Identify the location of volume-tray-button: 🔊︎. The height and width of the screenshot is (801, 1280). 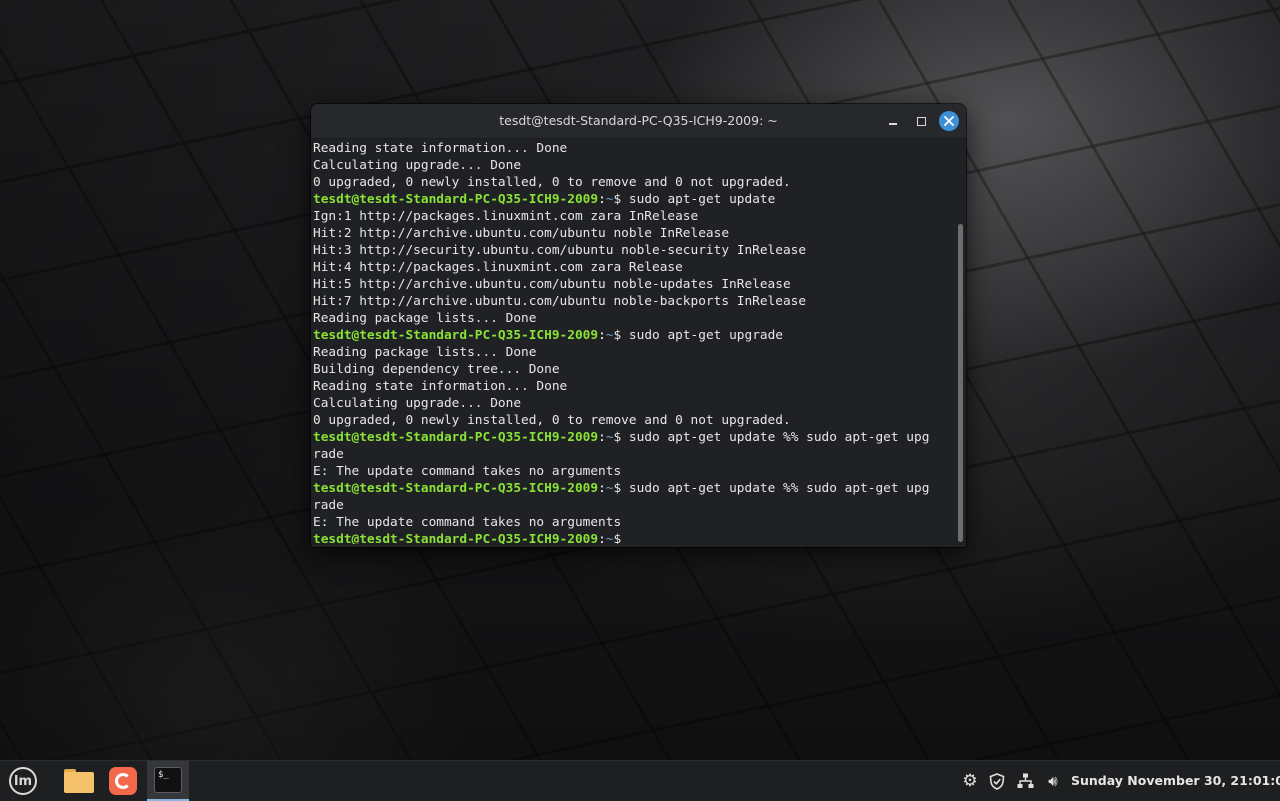
(1053, 781).